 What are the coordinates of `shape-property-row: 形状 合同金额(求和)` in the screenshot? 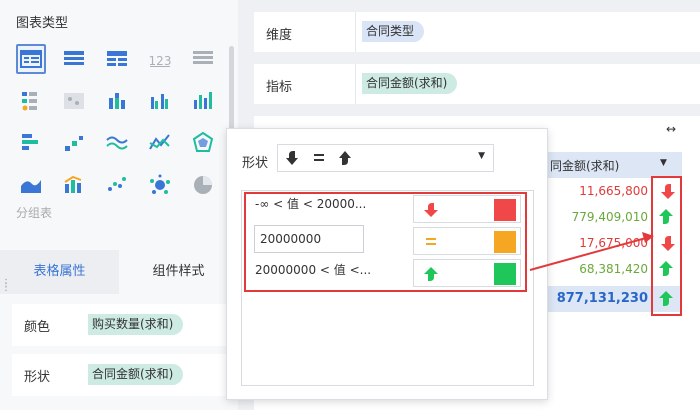 It's located at (121, 375).